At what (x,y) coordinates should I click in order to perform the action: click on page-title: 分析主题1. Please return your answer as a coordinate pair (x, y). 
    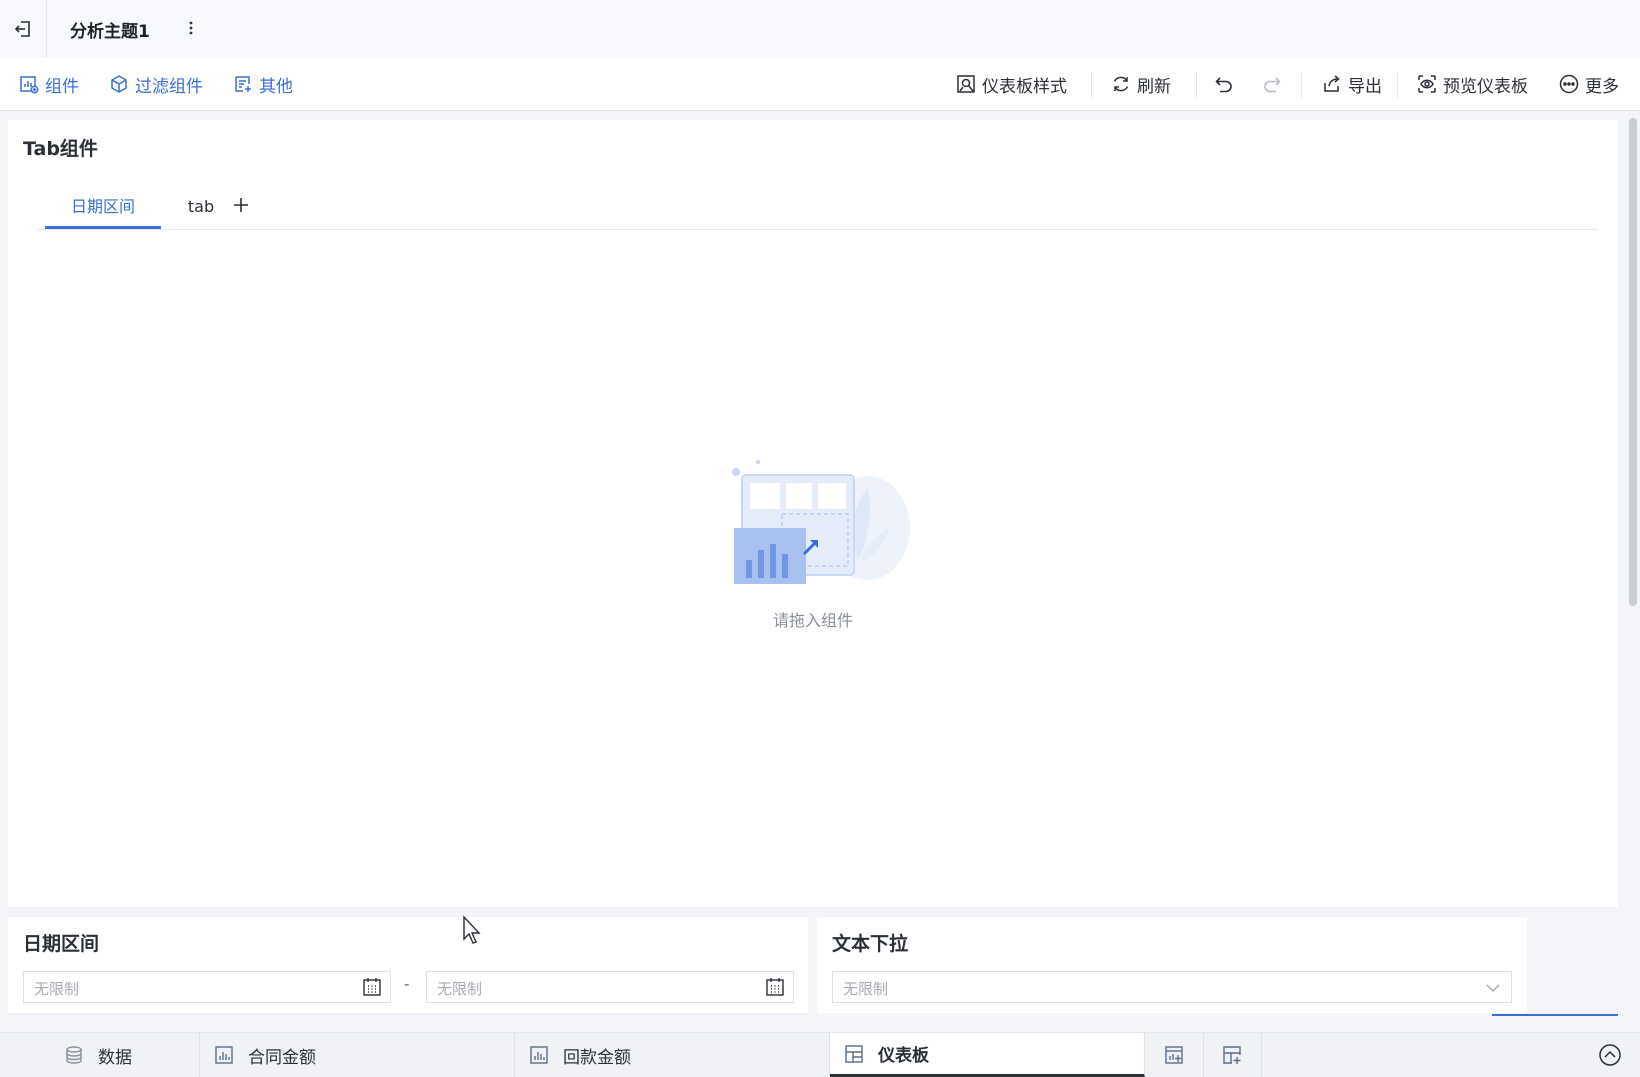
    Looking at the image, I should click on (110, 32).